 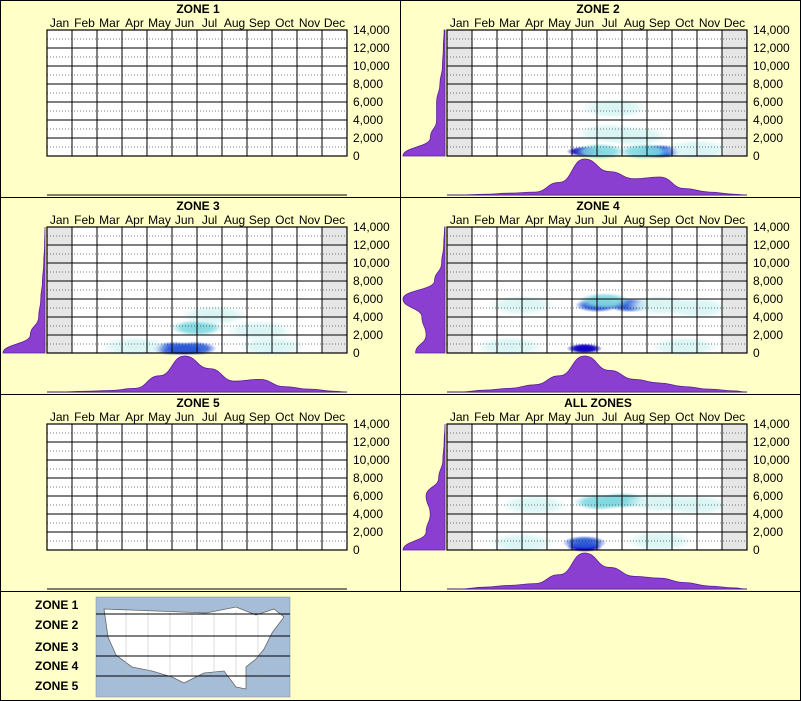 I want to click on panel-title: ZONE 3, so click(x=198, y=206).